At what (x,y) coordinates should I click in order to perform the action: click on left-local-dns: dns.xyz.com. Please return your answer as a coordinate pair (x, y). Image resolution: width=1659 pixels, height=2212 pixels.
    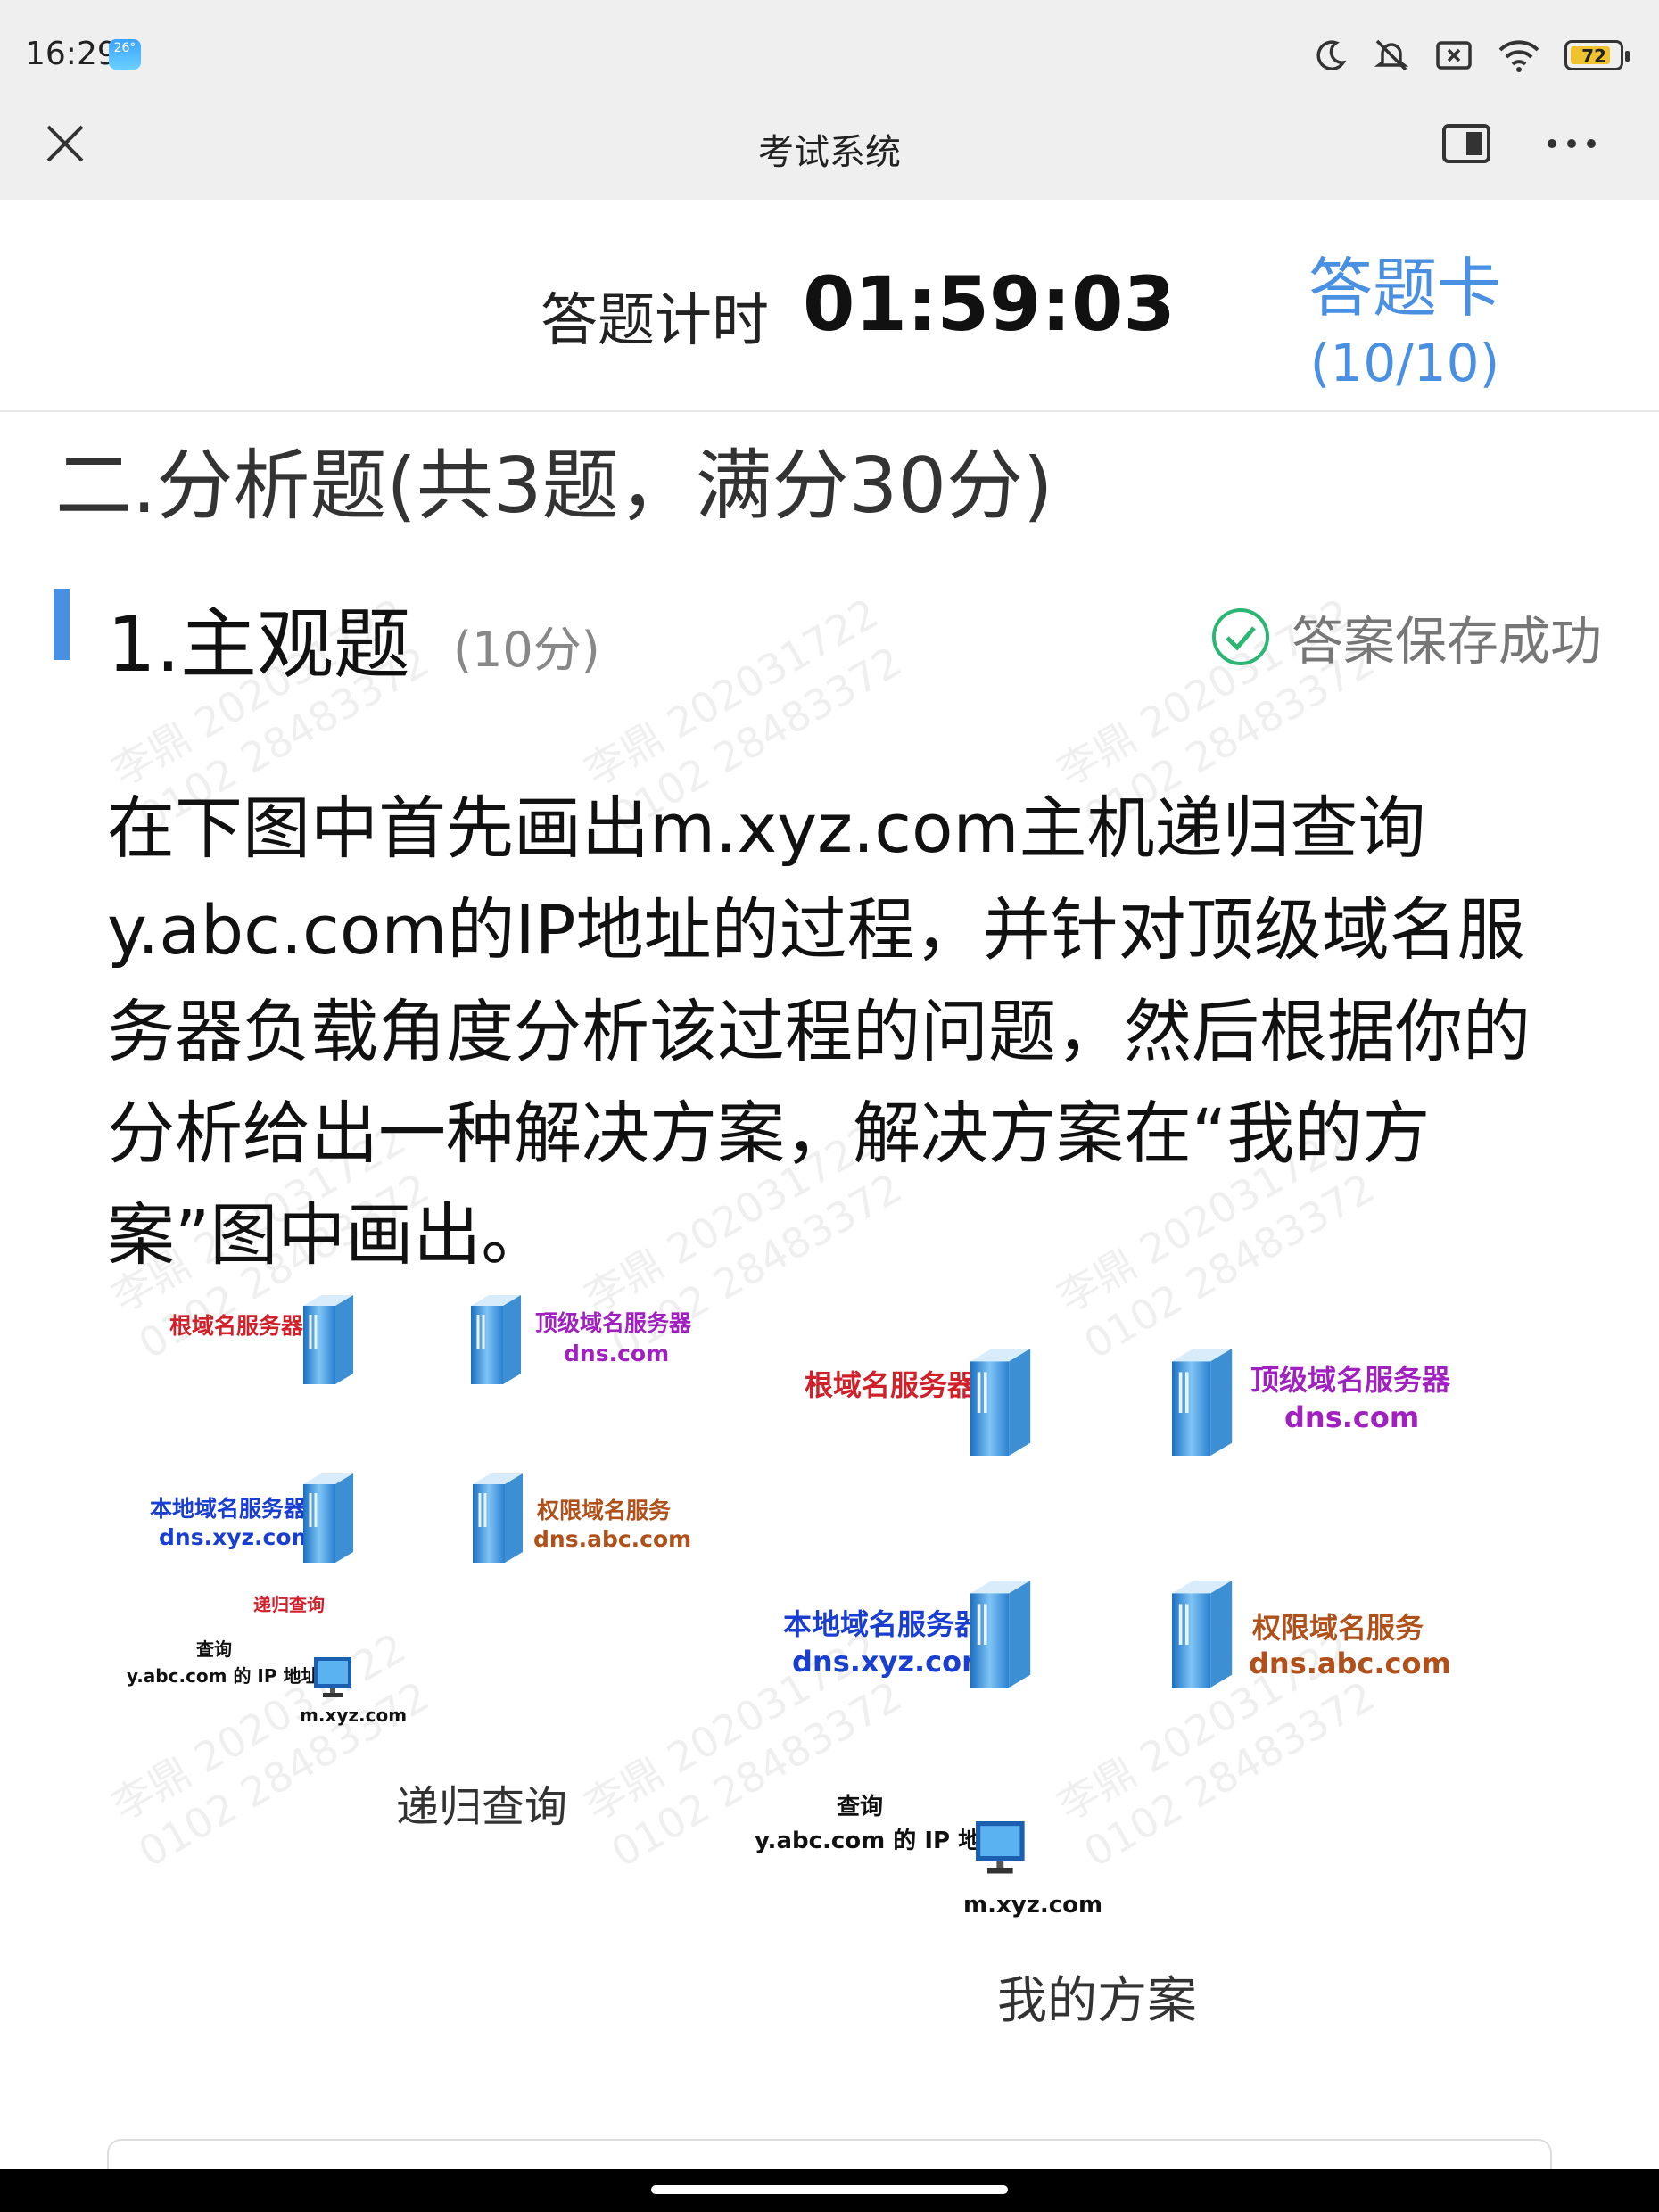
    Looking at the image, I should click on (237, 1537).